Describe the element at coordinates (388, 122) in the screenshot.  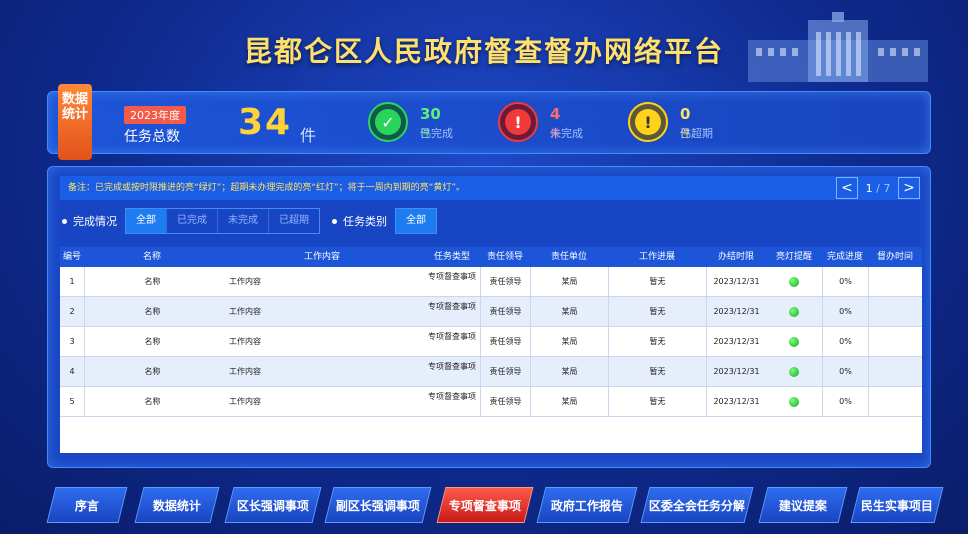
I see `check-icon: ✓` at that location.